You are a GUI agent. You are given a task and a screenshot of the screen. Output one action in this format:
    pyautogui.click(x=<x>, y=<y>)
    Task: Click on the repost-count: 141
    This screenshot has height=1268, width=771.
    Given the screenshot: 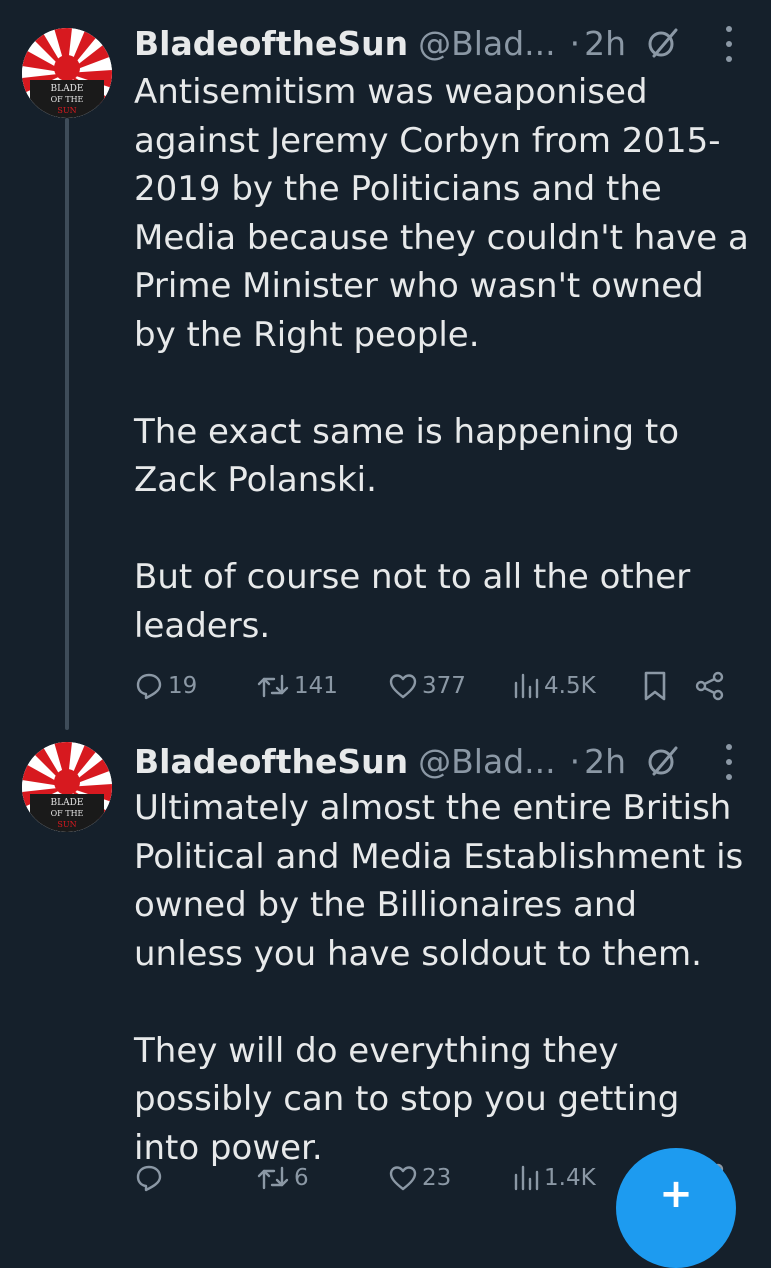 What is the action you would take?
    pyautogui.click(x=316, y=686)
    